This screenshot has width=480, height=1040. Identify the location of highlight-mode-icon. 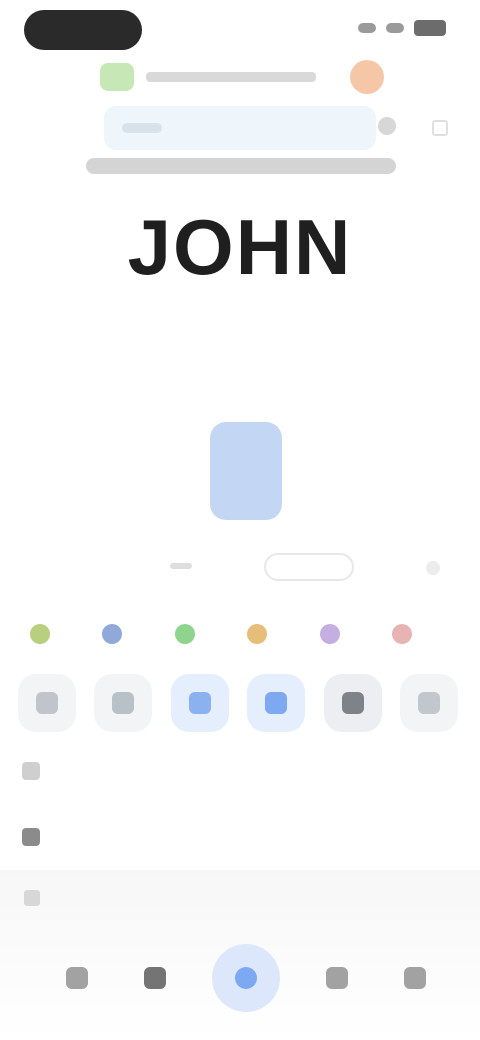
(123, 703).